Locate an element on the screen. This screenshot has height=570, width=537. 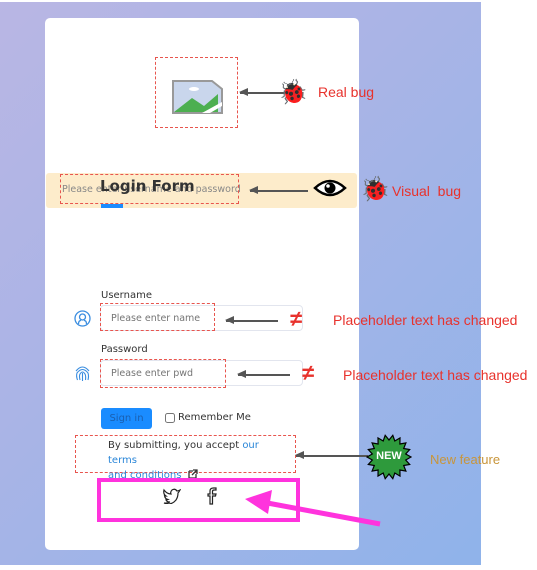
real-bug-annotation: Real bug is located at coordinates (346, 92).